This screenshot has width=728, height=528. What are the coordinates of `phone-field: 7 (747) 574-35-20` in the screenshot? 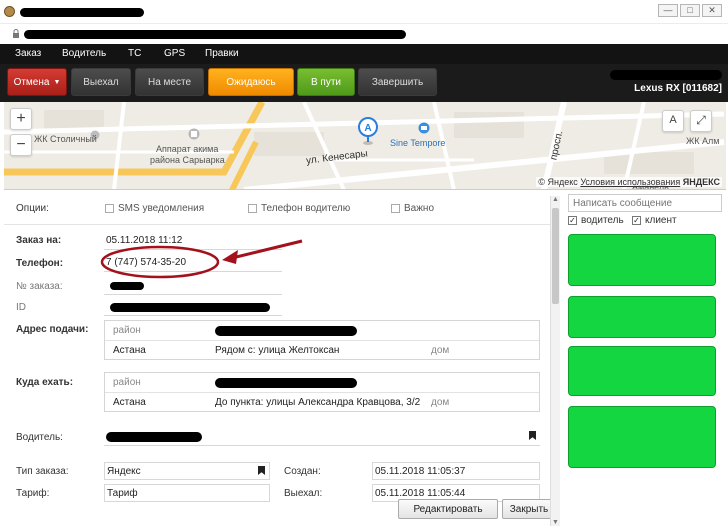 It's located at (193, 263).